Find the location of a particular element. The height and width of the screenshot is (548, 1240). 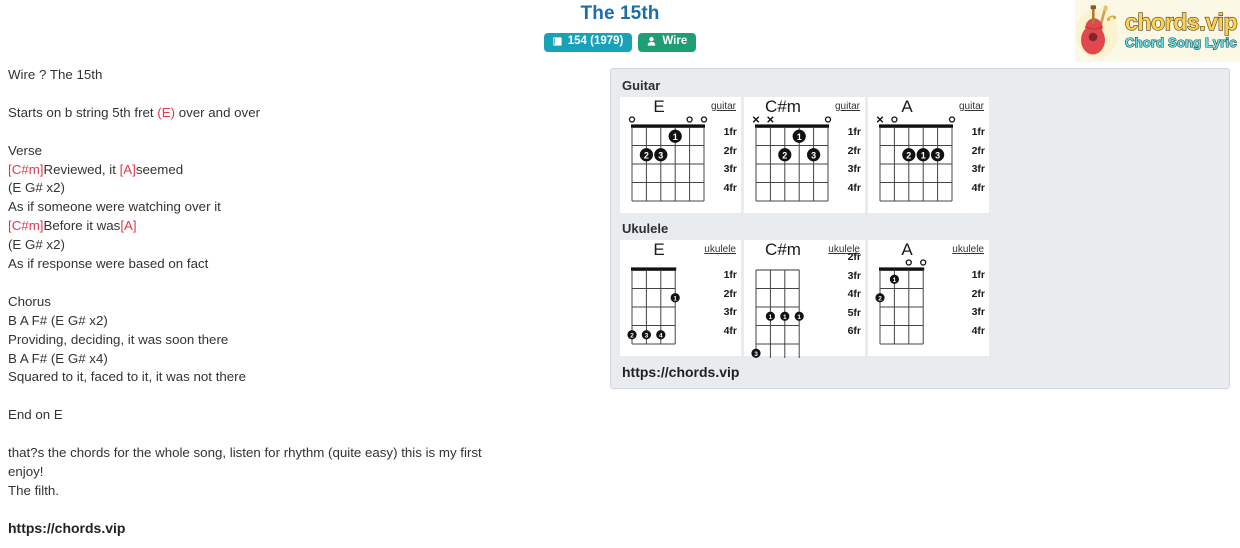

fret-label-list: 2fr 3fr 4fr 5fr 6fr is located at coordinates (854, 294).